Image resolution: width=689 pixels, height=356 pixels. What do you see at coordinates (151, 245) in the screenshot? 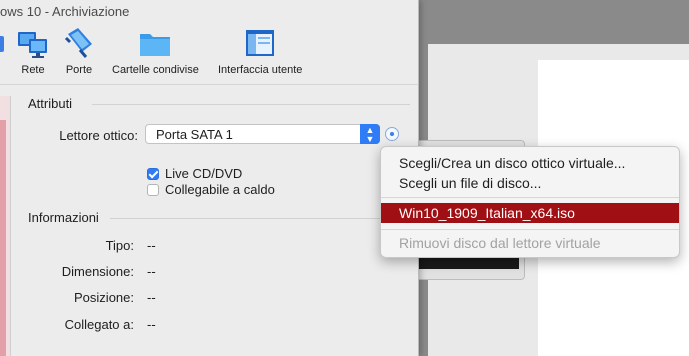
I see `info-type-value: --` at bounding box center [151, 245].